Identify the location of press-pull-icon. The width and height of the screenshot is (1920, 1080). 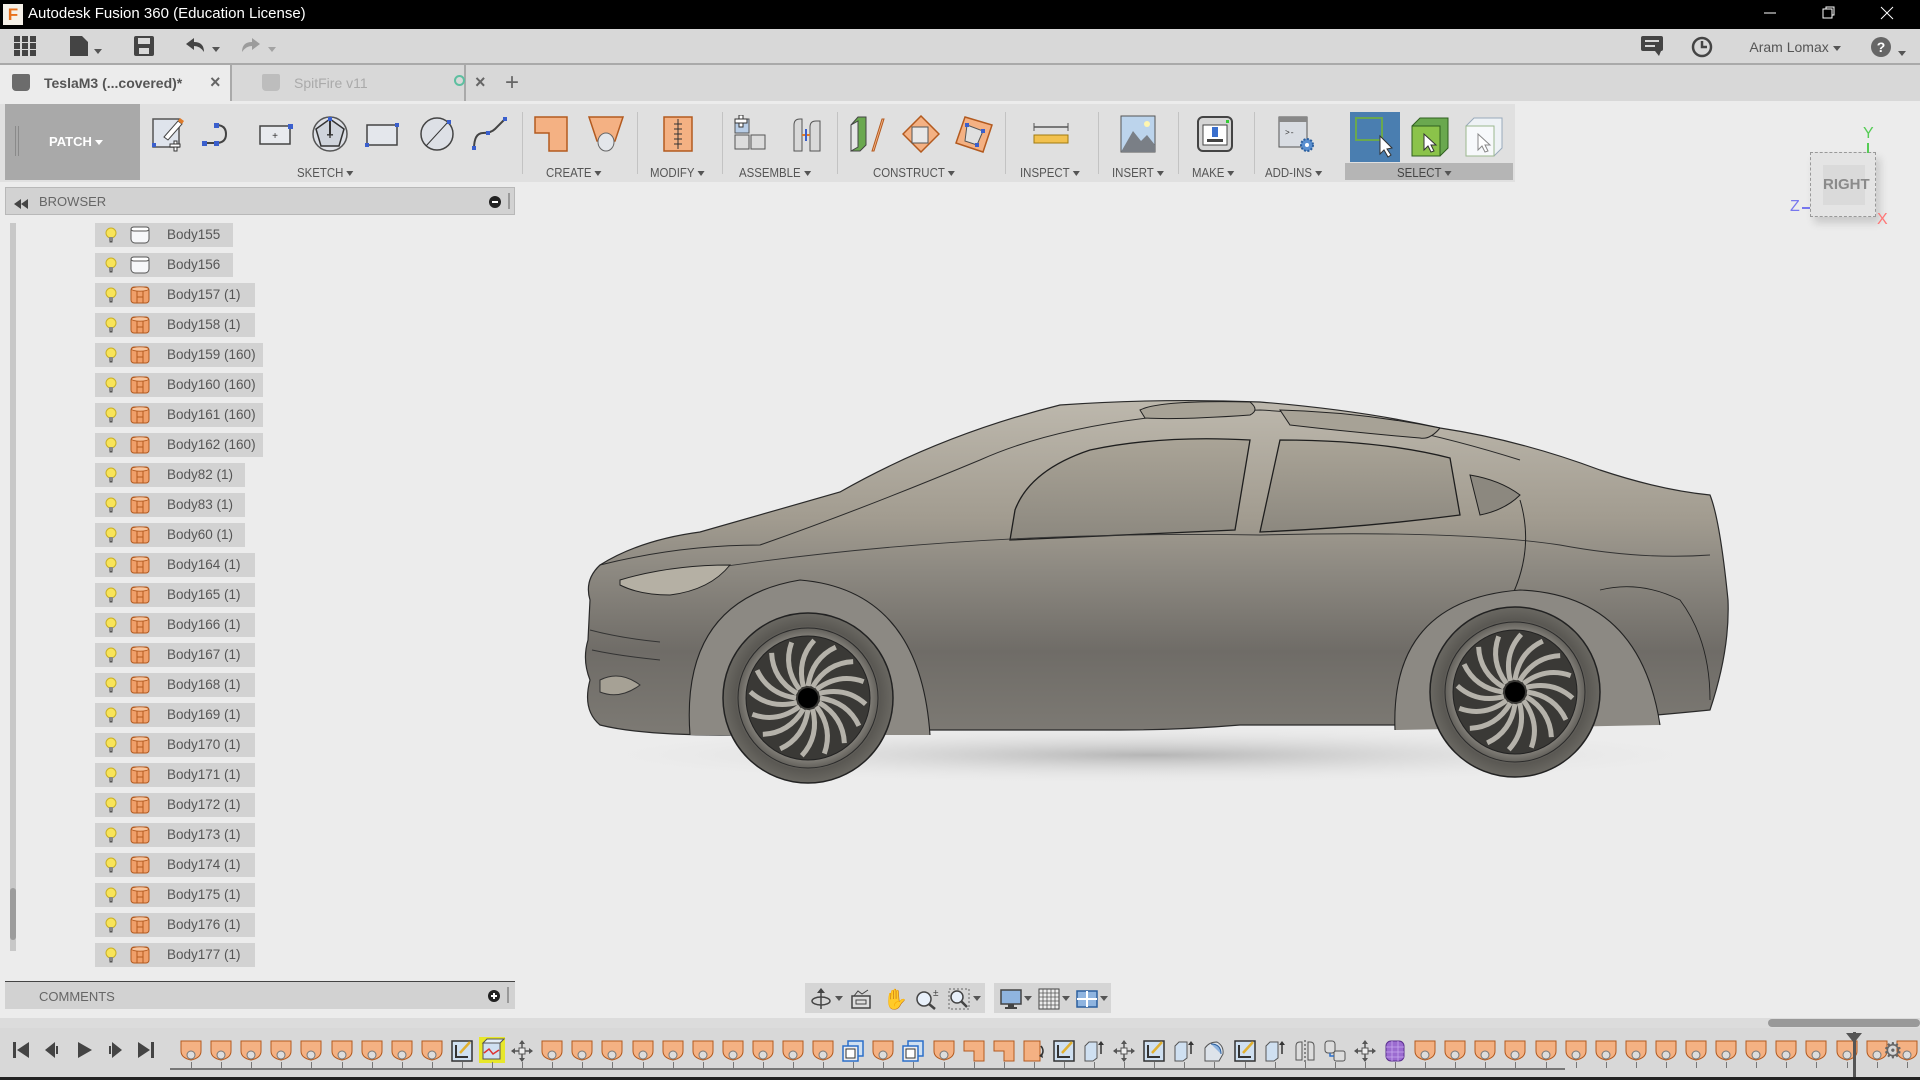
(678, 134).